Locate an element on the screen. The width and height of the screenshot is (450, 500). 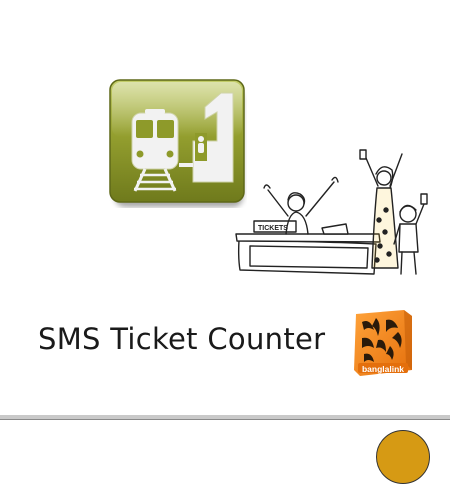
tickets-sign: TICKETS is located at coordinates (273, 228).